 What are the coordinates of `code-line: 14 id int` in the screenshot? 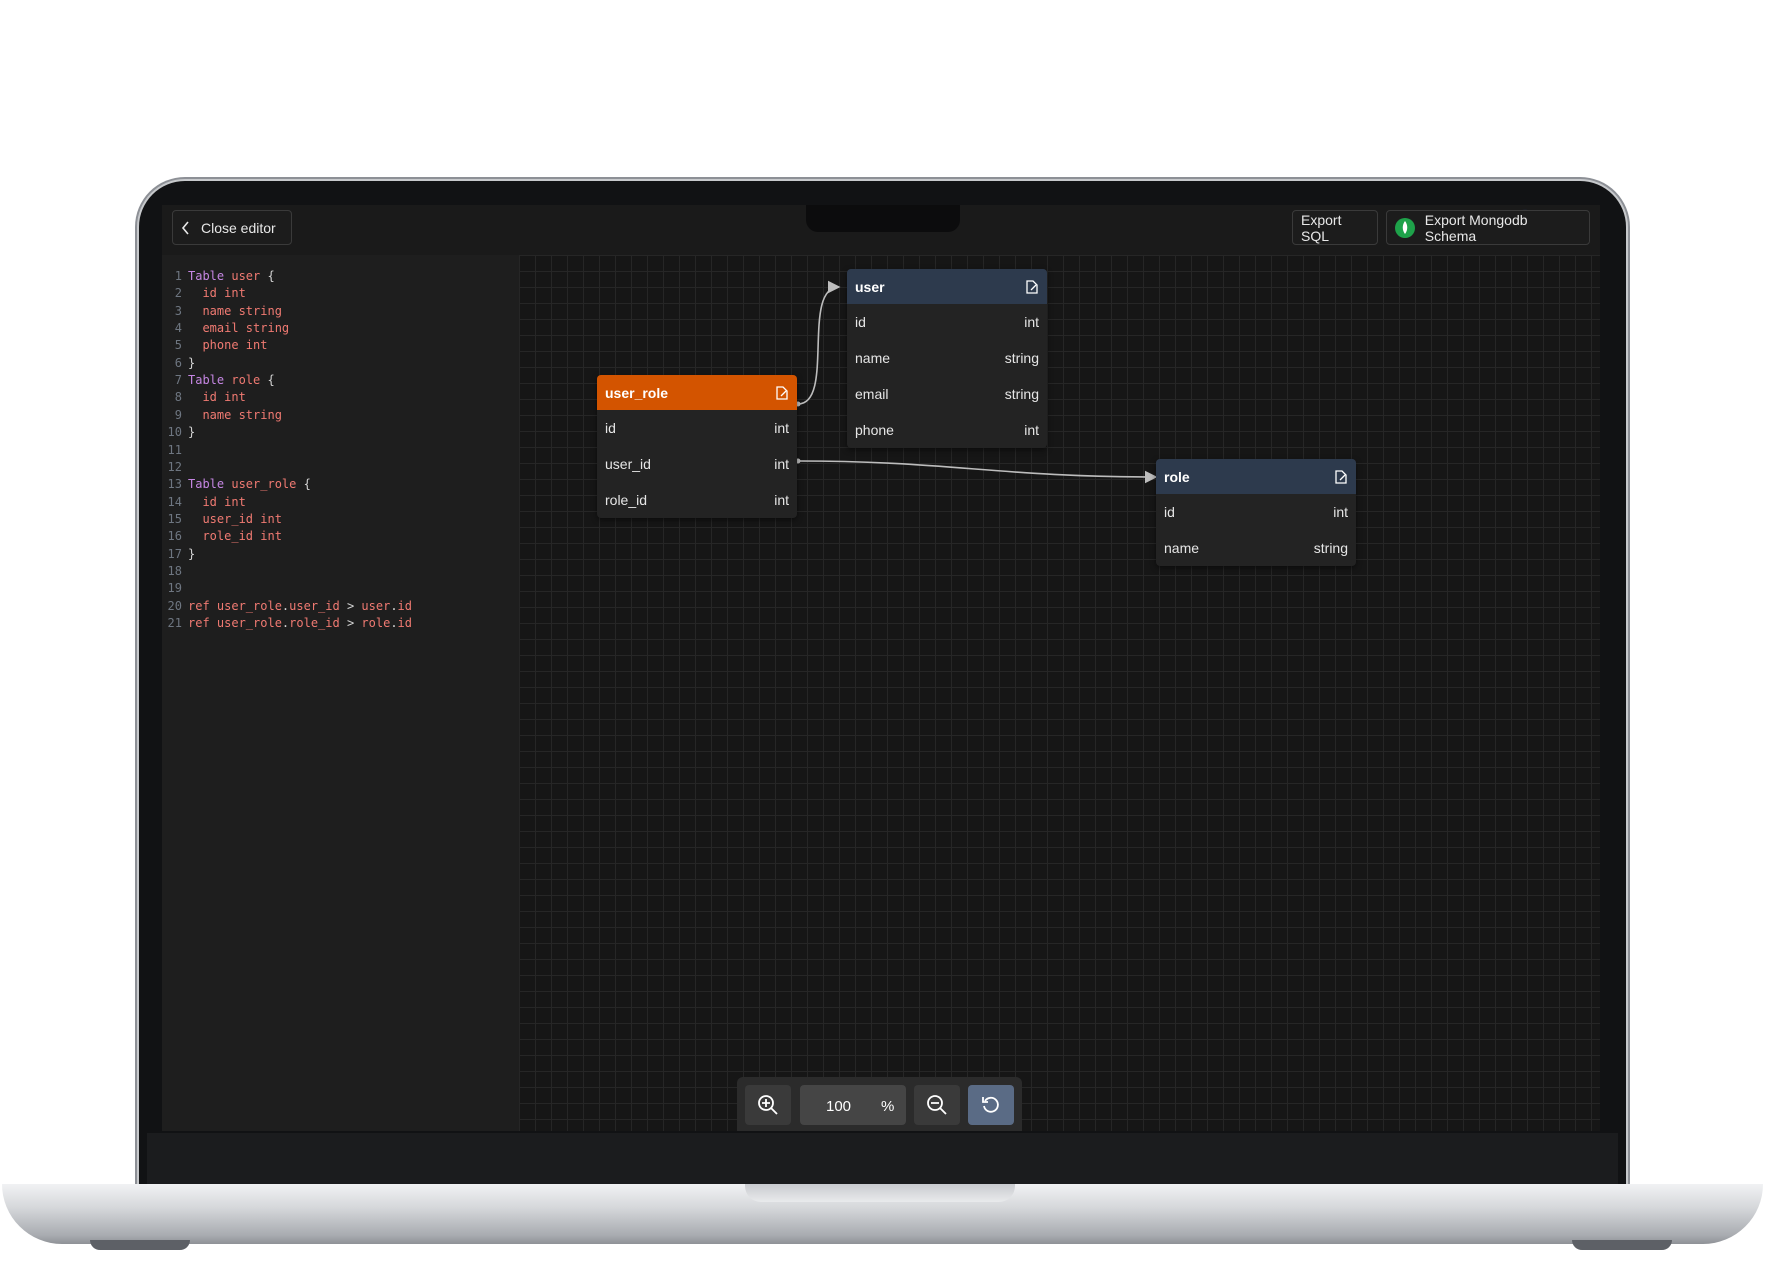 It's located at (204, 502).